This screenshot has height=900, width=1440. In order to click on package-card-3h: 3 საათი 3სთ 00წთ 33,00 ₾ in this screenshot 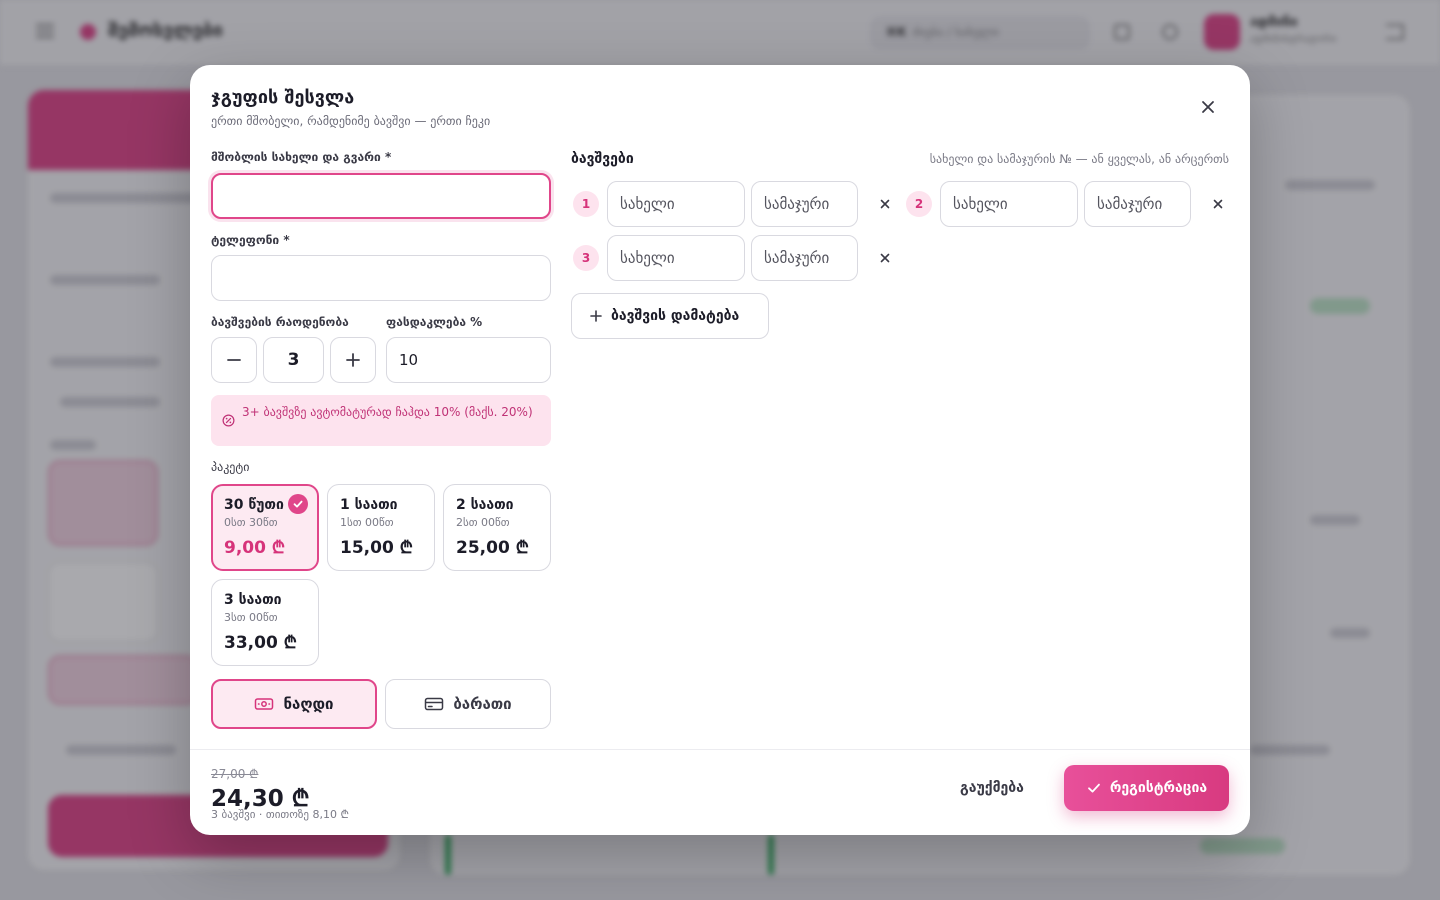, I will do `click(265, 622)`.